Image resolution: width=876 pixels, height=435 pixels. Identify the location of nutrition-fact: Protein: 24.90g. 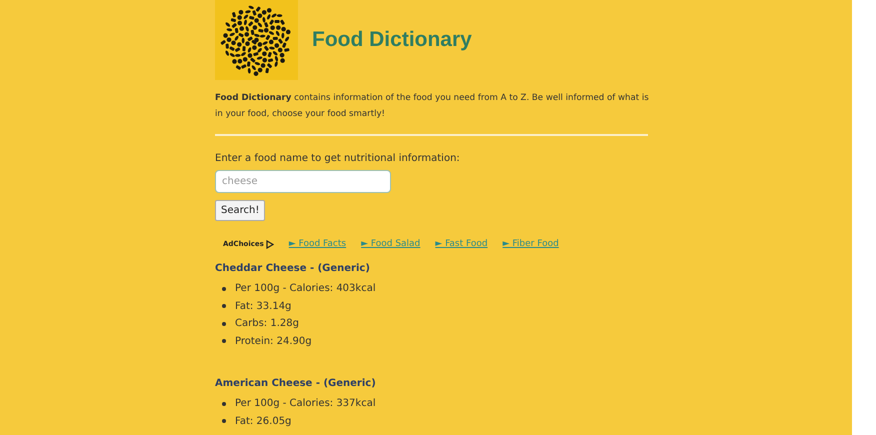
(273, 341).